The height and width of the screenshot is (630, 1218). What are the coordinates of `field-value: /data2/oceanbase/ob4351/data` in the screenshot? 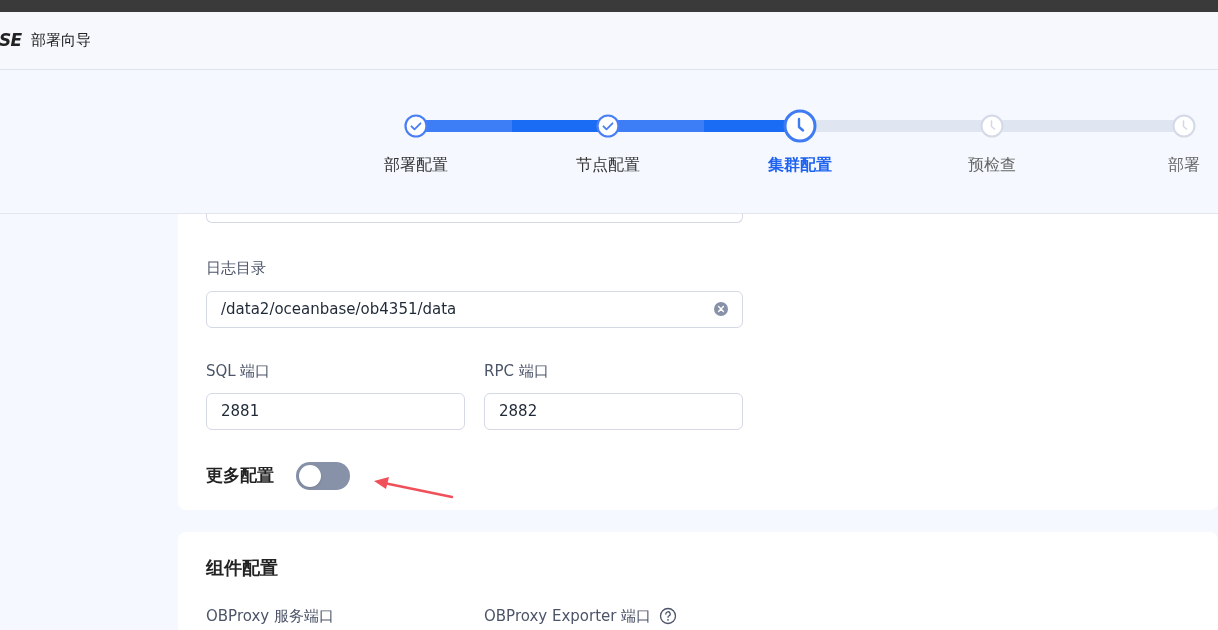 It's located at (339, 309).